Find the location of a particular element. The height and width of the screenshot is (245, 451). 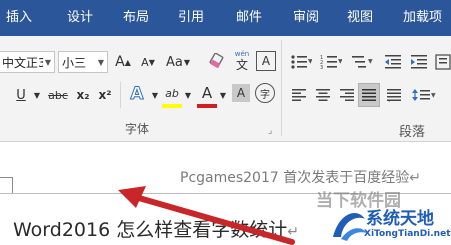

superscript-icon: x² is located at coordinates (105, 95).